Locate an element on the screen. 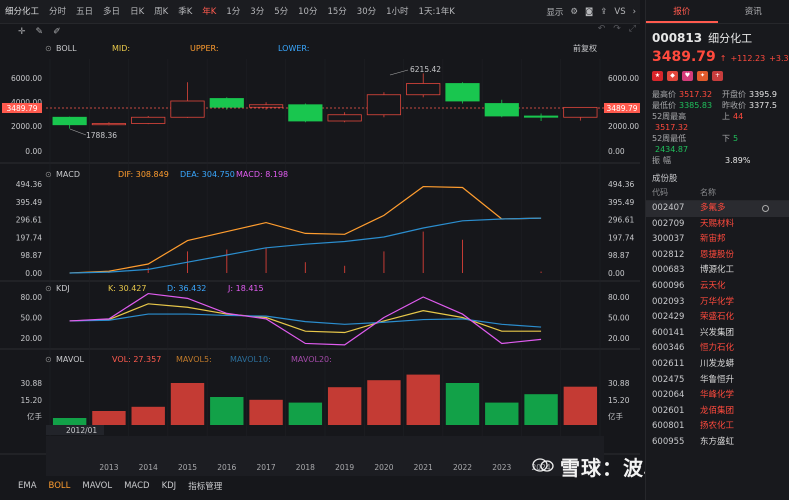 This screenshot has height=500, width=789. stat-value-2: 44 is located at coordinates (738, 116).